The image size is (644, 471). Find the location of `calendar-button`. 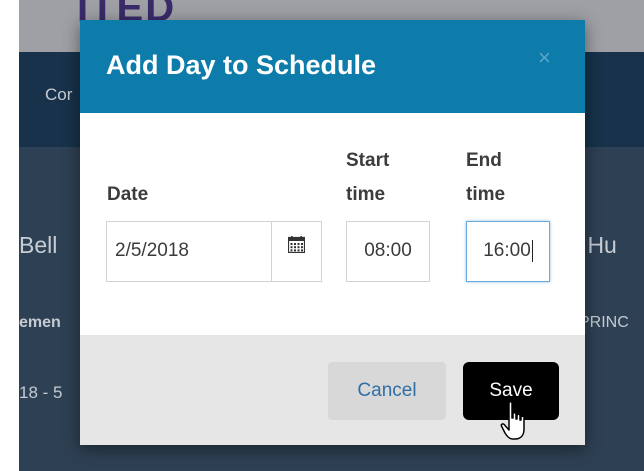

calendar-button is located at coordinates (297, 251).